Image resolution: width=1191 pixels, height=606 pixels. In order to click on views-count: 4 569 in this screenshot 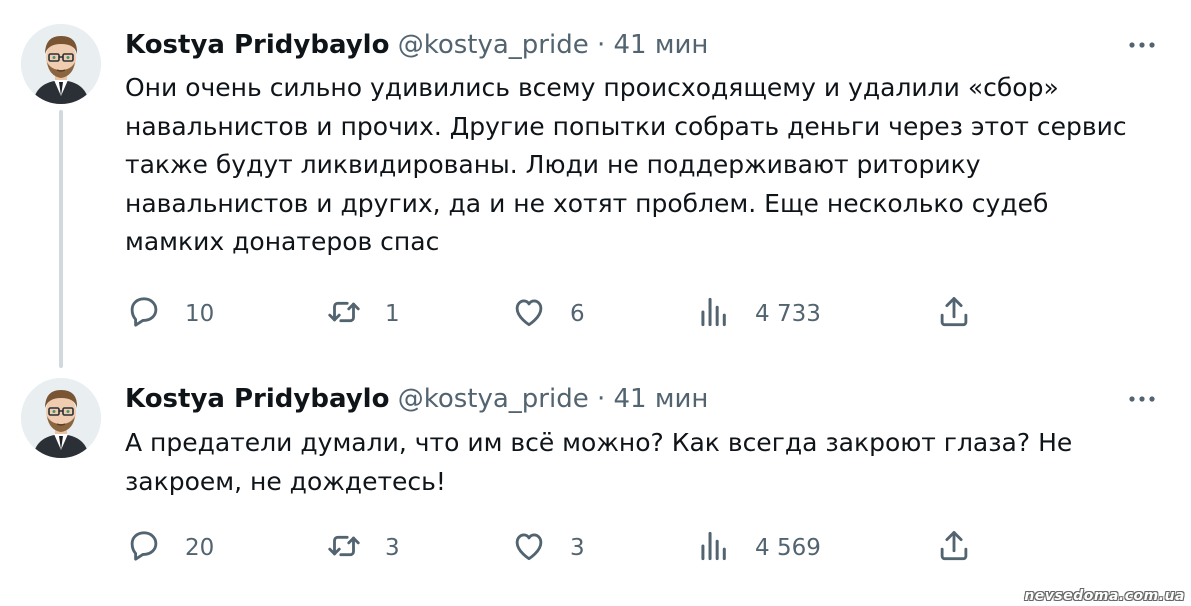, I will do `click(788, 548)`.